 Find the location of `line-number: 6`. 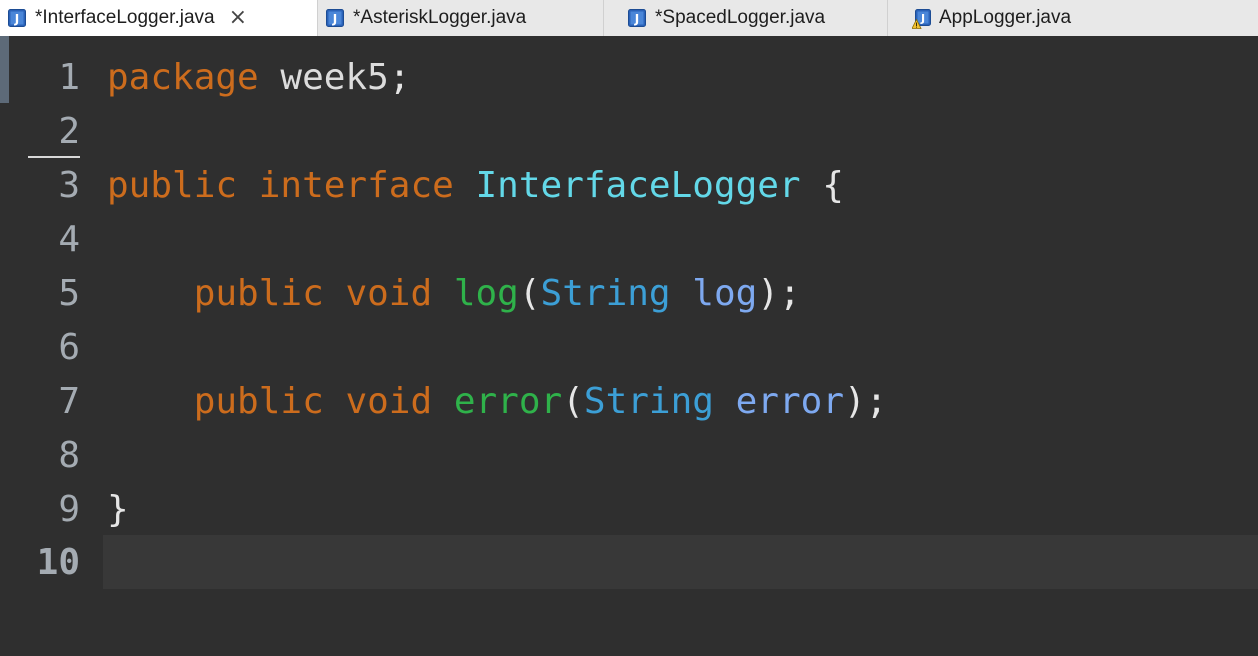

line-number: 6 is located at coordinates (69, 347).